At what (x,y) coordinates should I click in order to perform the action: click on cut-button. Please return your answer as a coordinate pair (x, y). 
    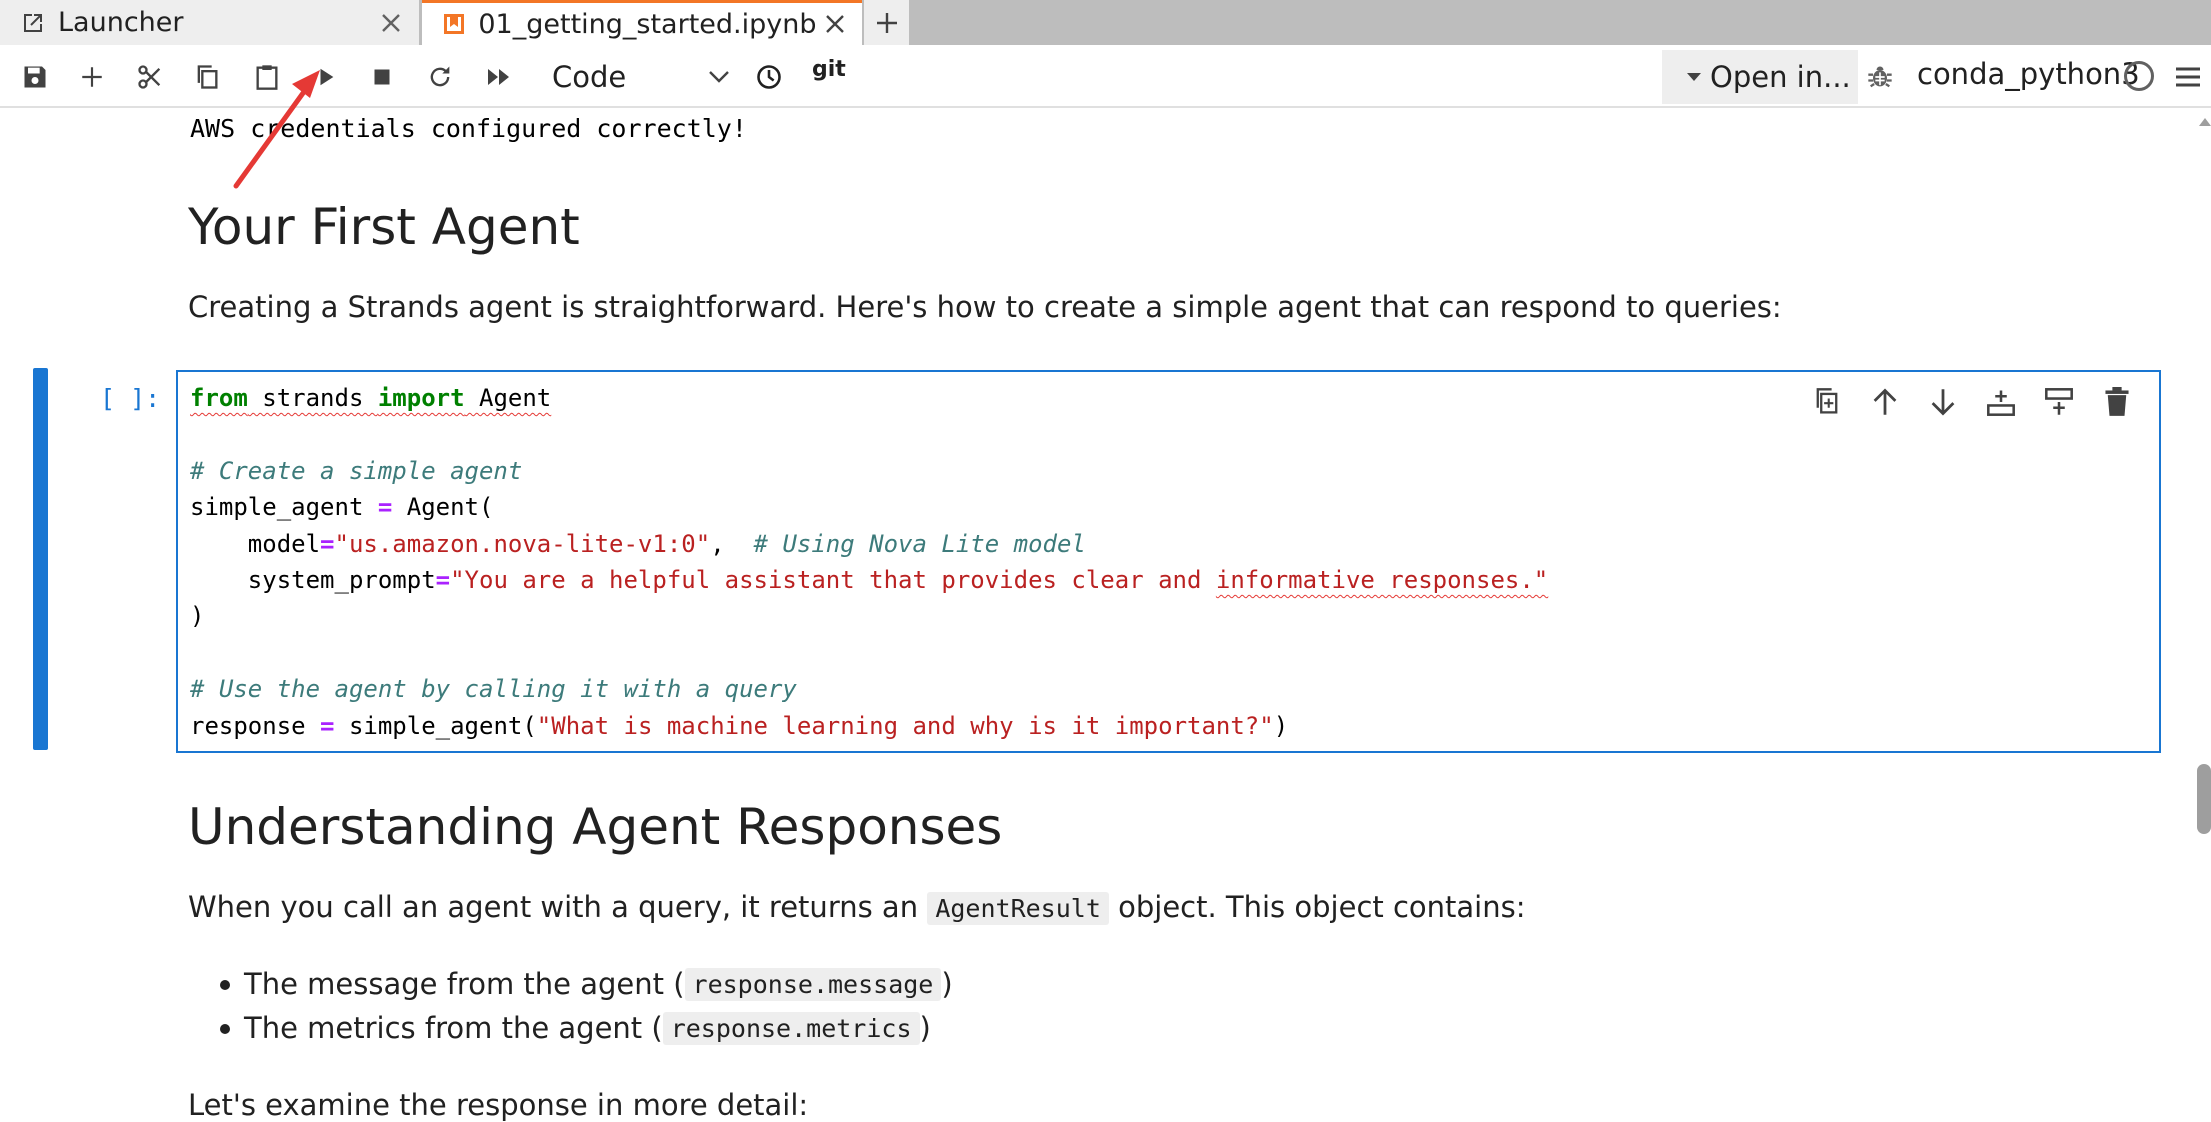
    Looking at the image, I should click on (150, 77).